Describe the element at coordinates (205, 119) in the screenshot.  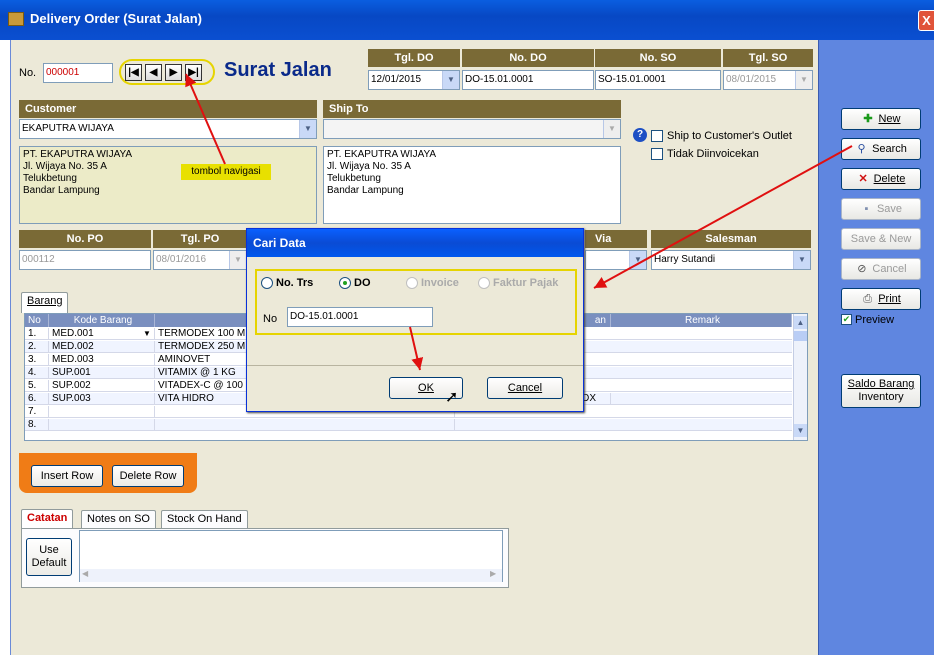
I see `arrow-to-nav` at that location.